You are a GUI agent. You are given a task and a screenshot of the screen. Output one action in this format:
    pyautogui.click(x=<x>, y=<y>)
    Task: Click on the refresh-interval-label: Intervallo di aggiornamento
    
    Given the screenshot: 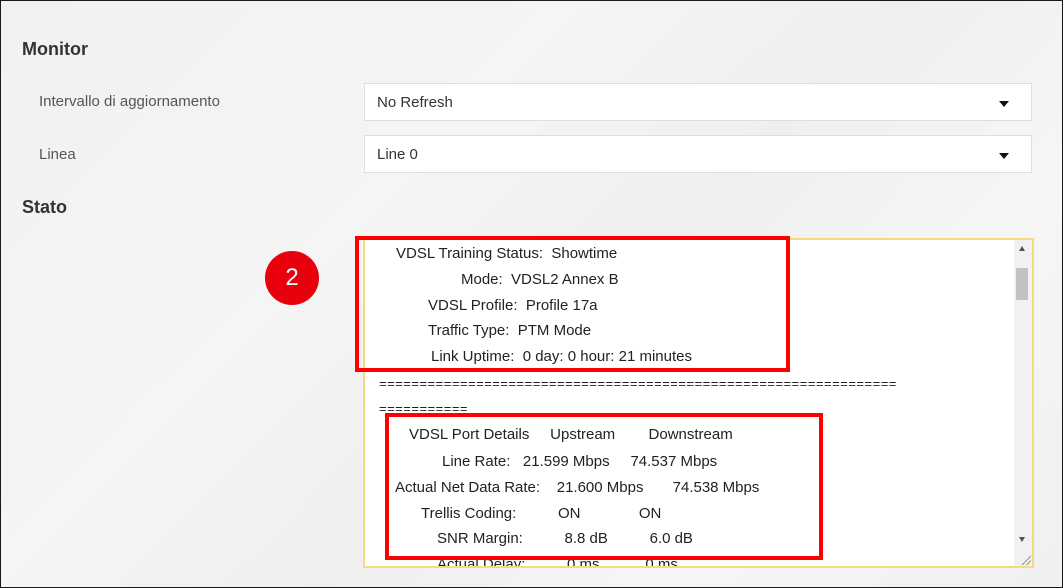 What is the action you would take?
    pyautogui.click(x=129, y=101)
    